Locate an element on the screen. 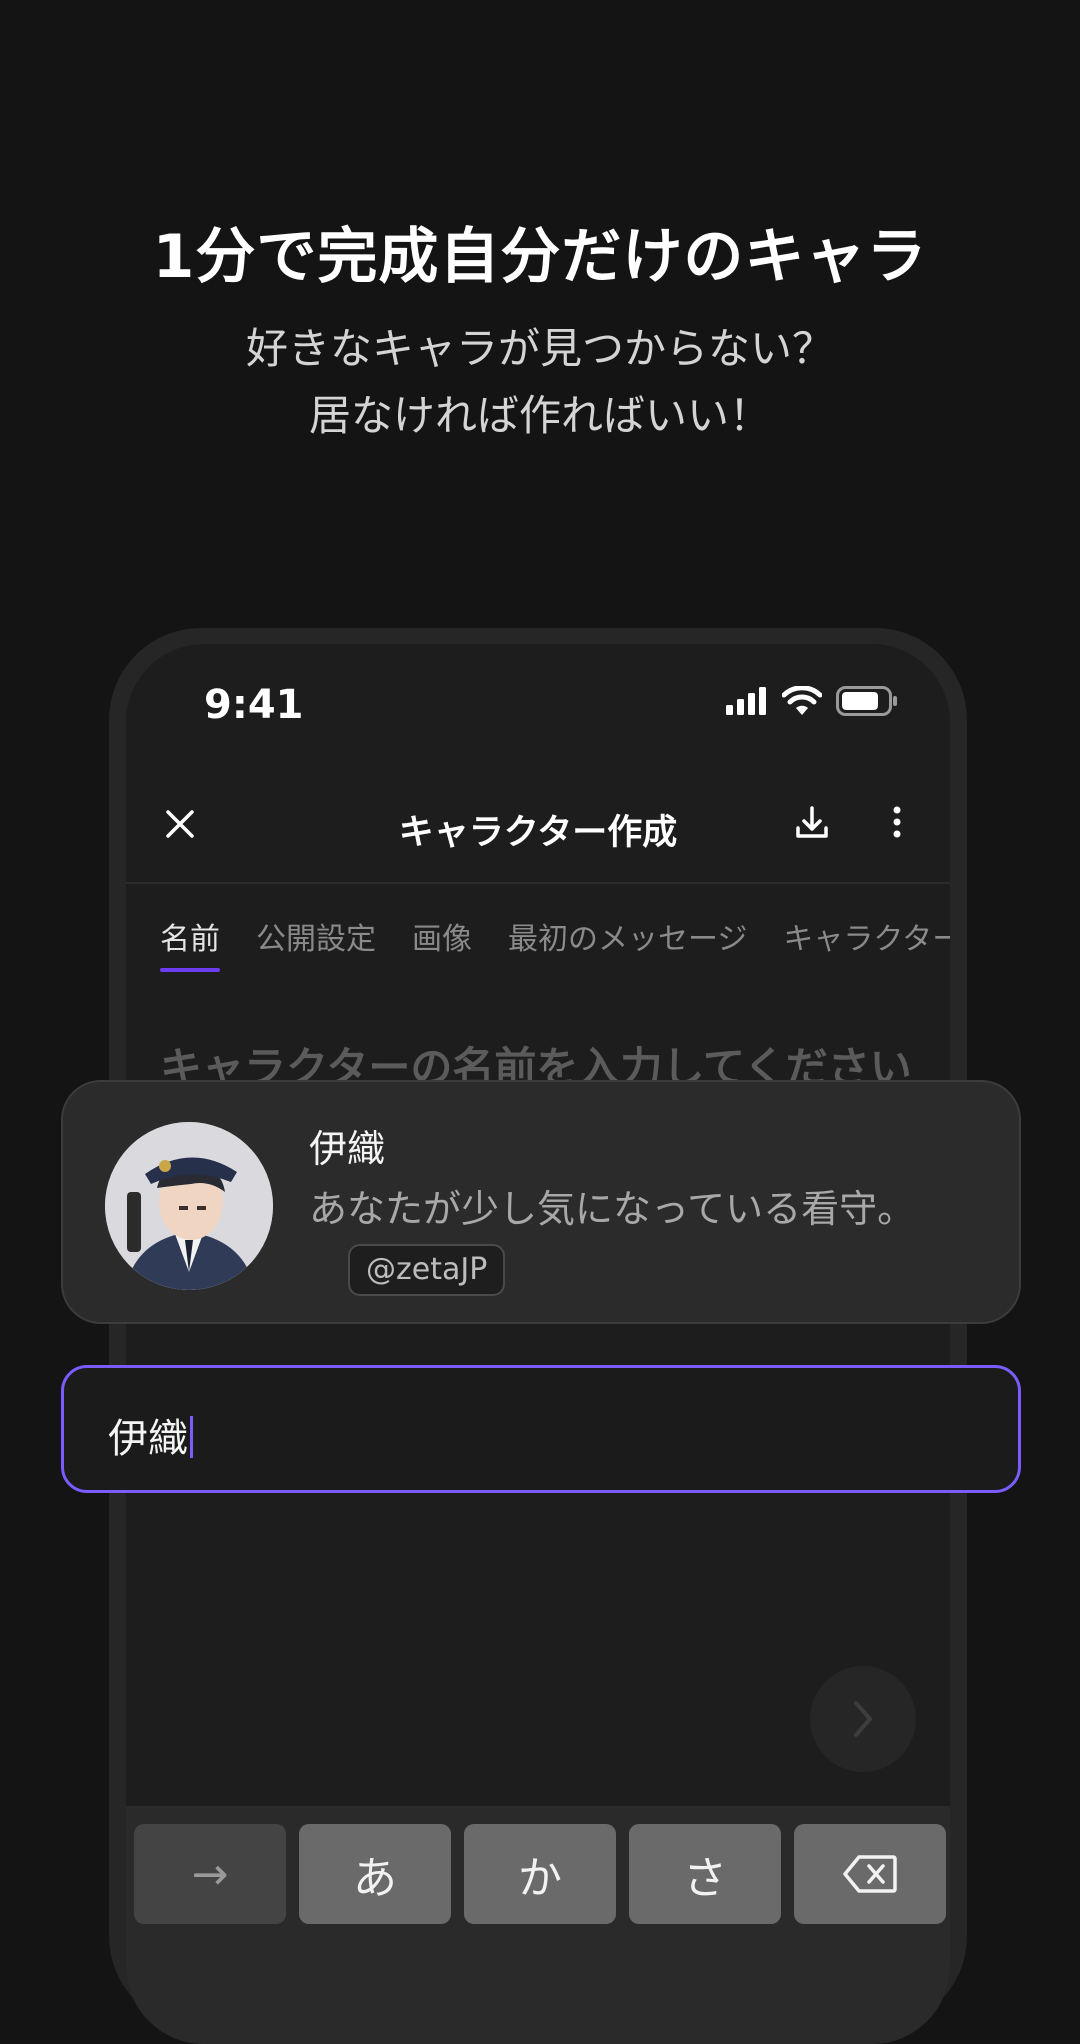 This screenshot has width=1080, height=2044. chevron-right-icon is located at coordinates (863, 1719).